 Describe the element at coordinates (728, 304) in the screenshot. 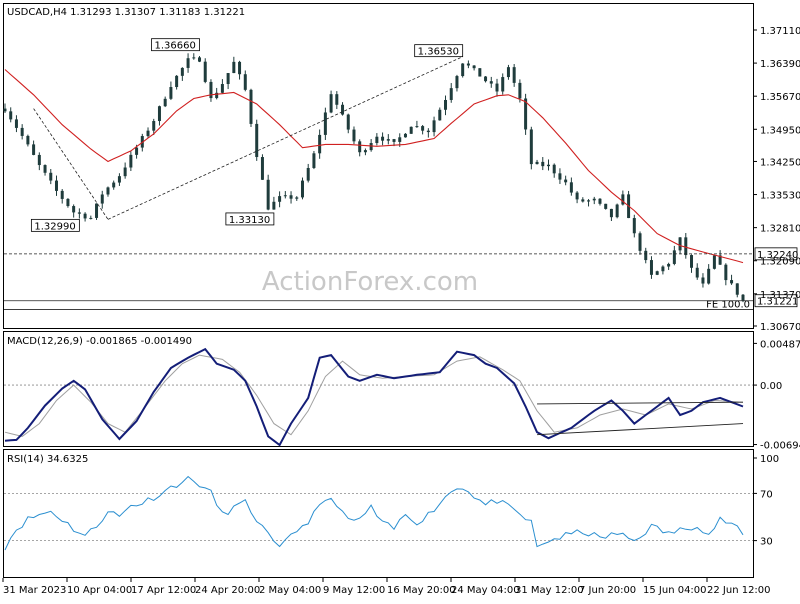

I see `fe-label: FE 100.0` at that location.